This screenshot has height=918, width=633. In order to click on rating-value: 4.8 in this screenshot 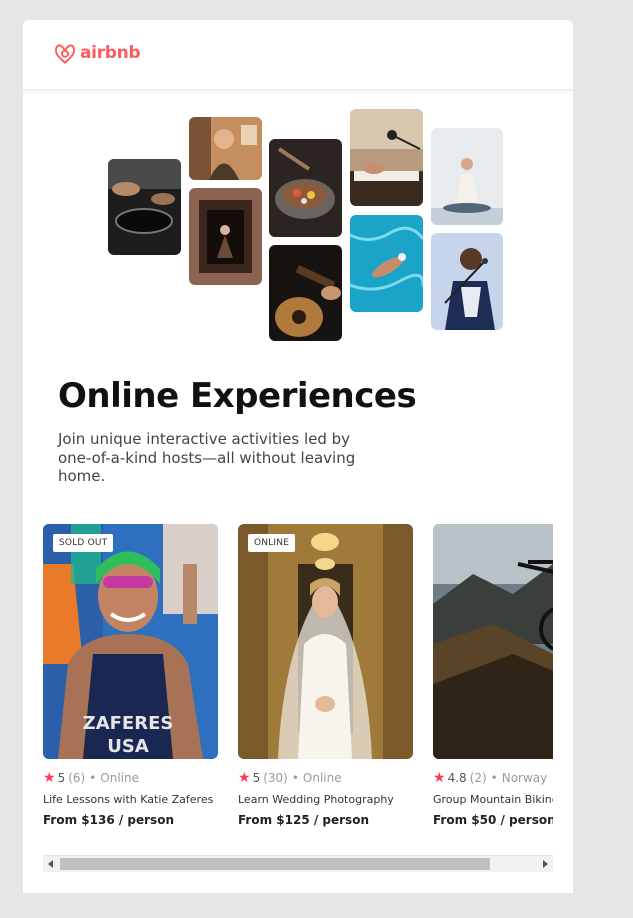, I will do `click(457, 778)`.